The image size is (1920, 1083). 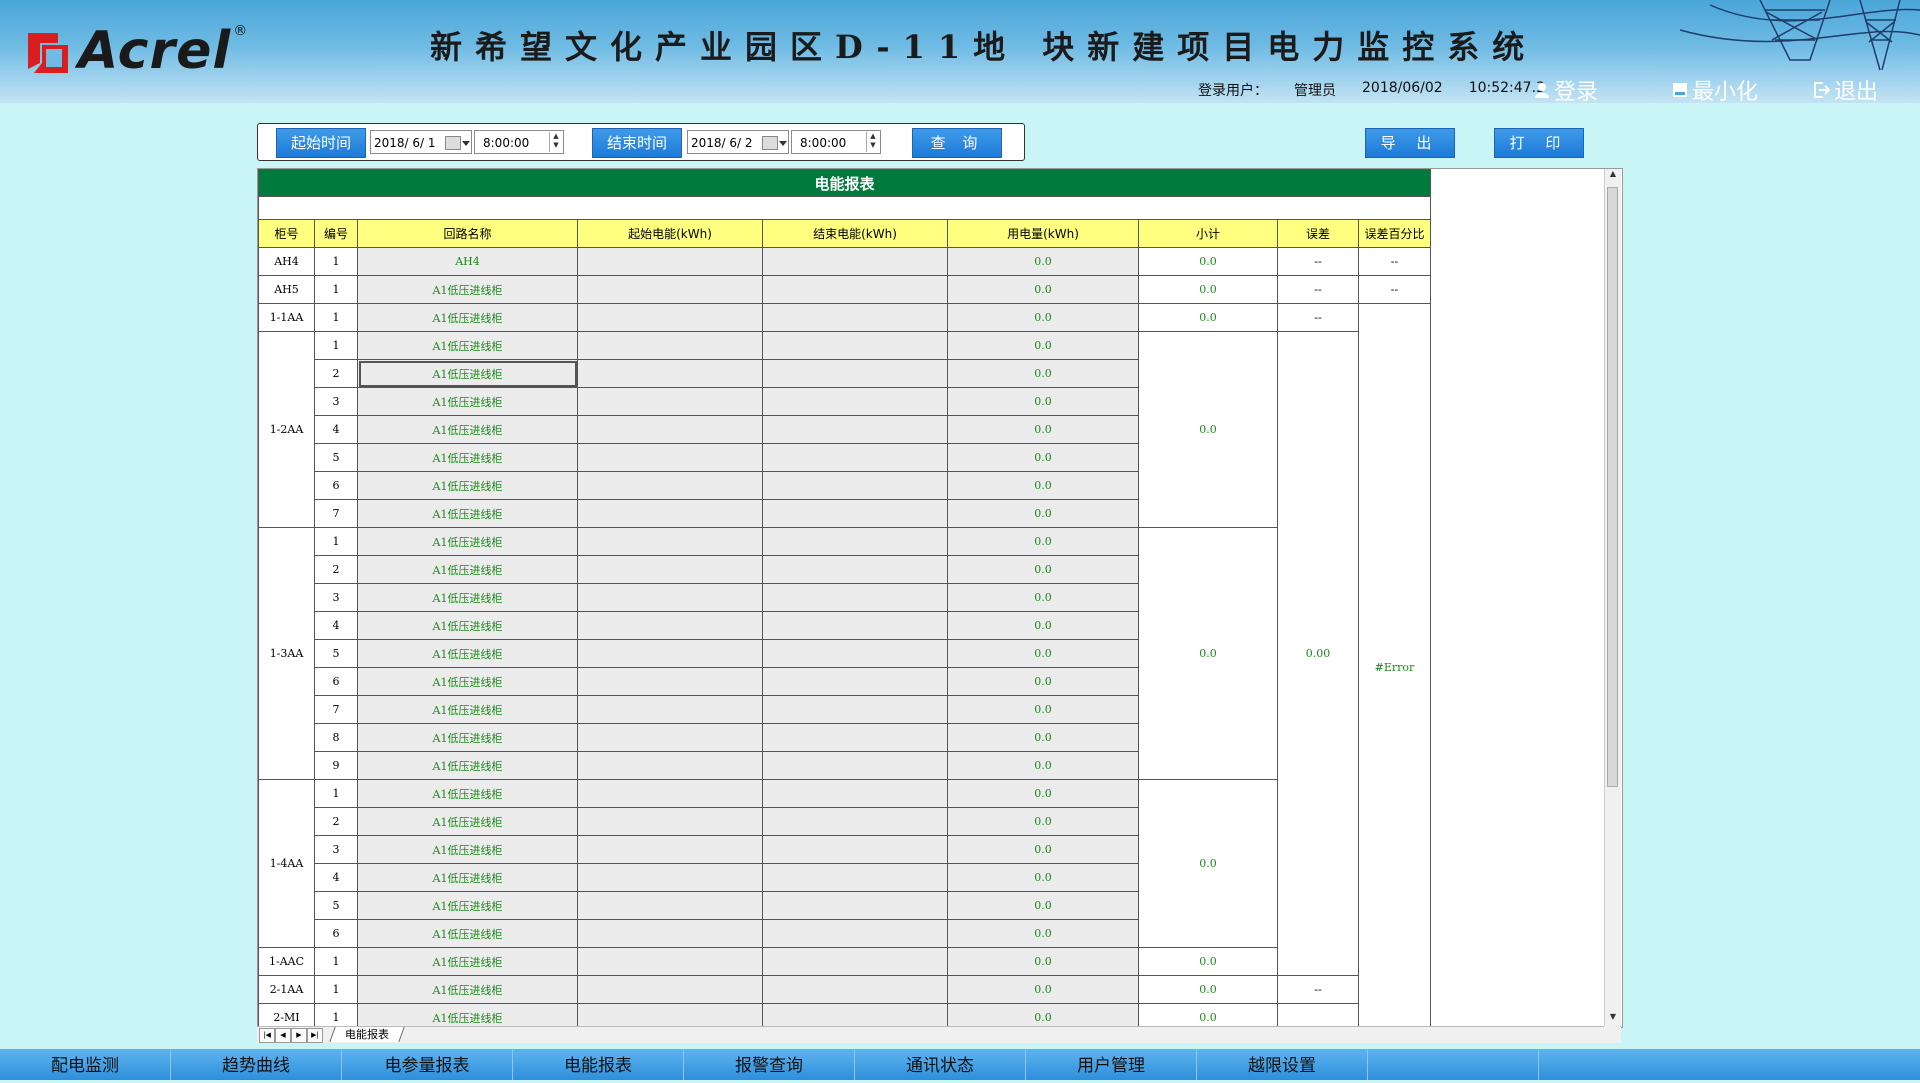 I want to click on column-header: 起始电能(kWh), so click(x=670, y=233).